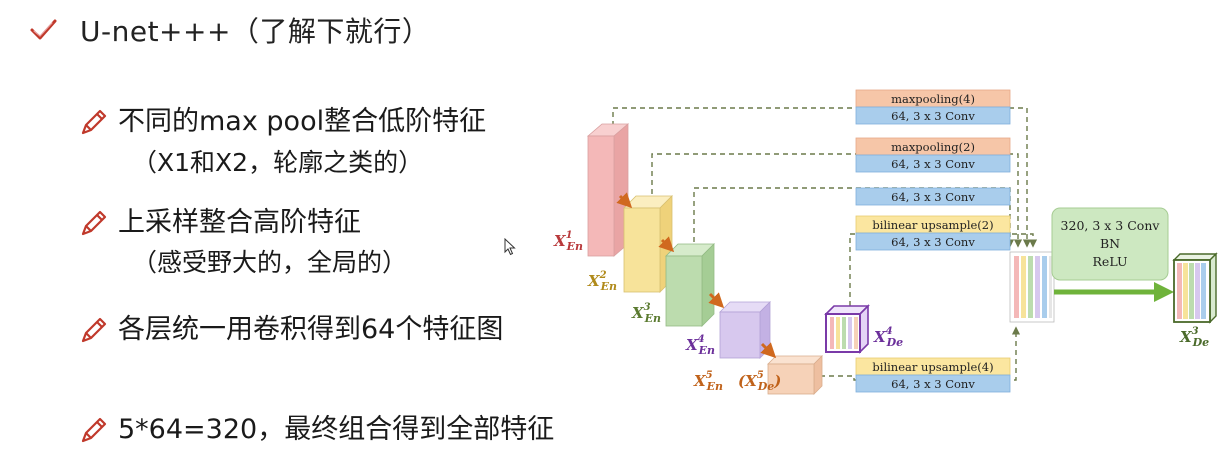 This screenshot has height=472, width=1227. I want to click on label-x-de5-paren: (X5 De), so click(759, 381).